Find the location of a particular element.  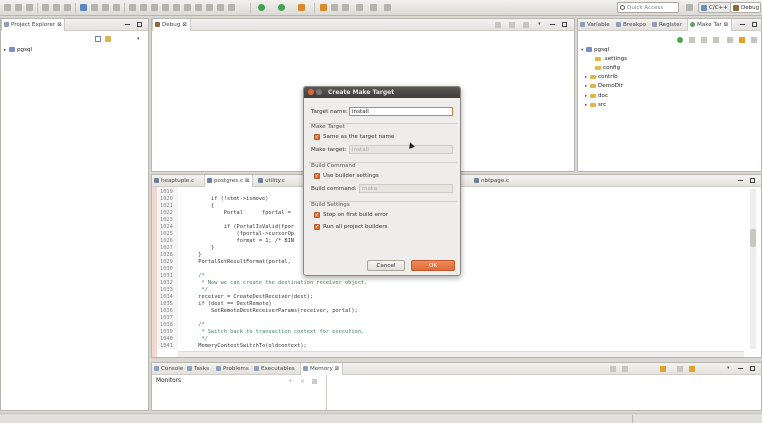

link-memory-icon is located at coordinates (692, 369).